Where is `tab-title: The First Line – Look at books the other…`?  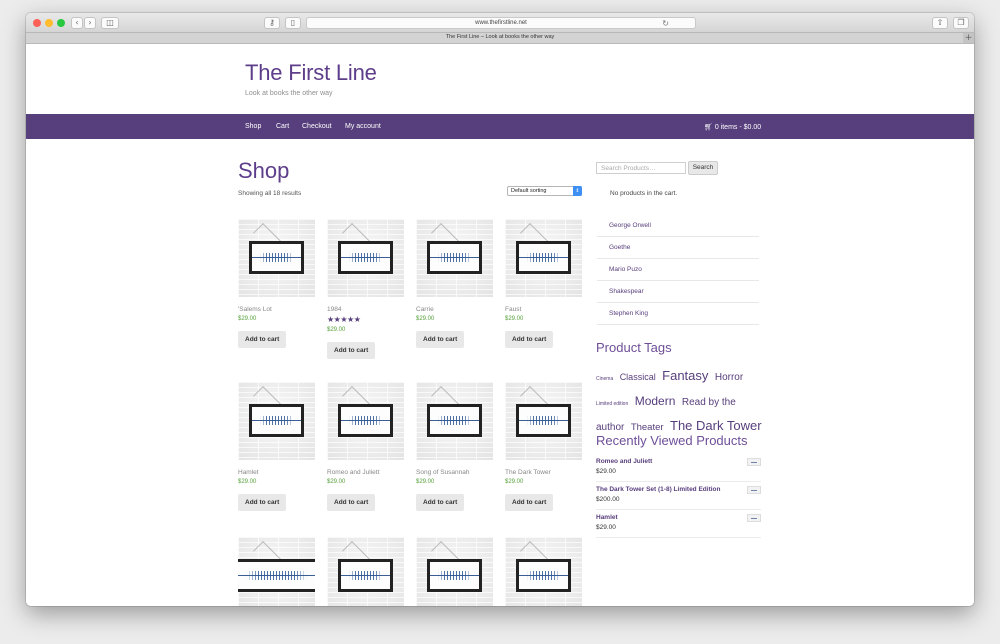
tab-title: The First Line – Look at books the other… is located at coordinates (500, 37).